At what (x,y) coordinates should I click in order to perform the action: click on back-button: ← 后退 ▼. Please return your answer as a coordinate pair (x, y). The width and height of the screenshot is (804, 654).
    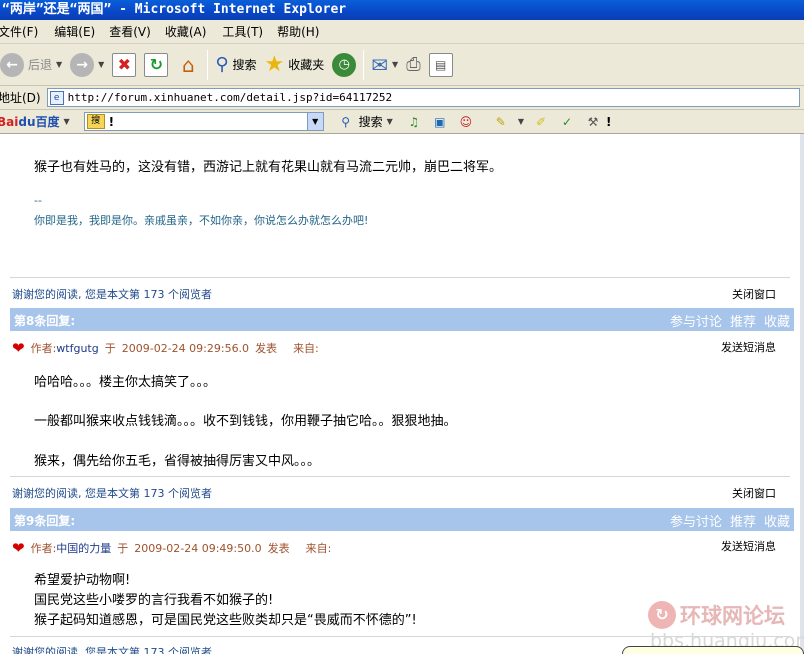
    Looking at the image, I should click on (33, 65).